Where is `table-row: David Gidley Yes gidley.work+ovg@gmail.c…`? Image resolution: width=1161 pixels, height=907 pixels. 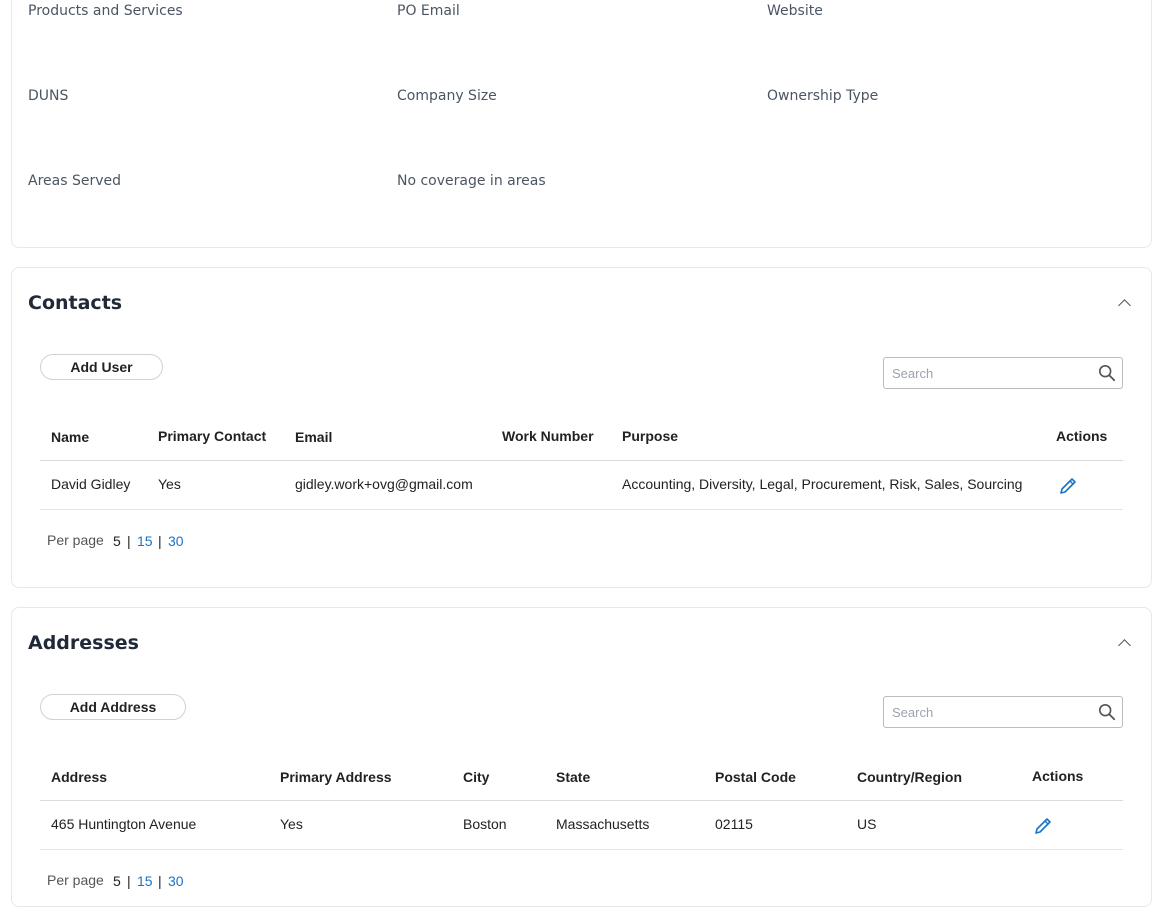
table-row: David Gidley Yes gidley.work+ovg@gmail.c… is located at coordinates (581, 485).